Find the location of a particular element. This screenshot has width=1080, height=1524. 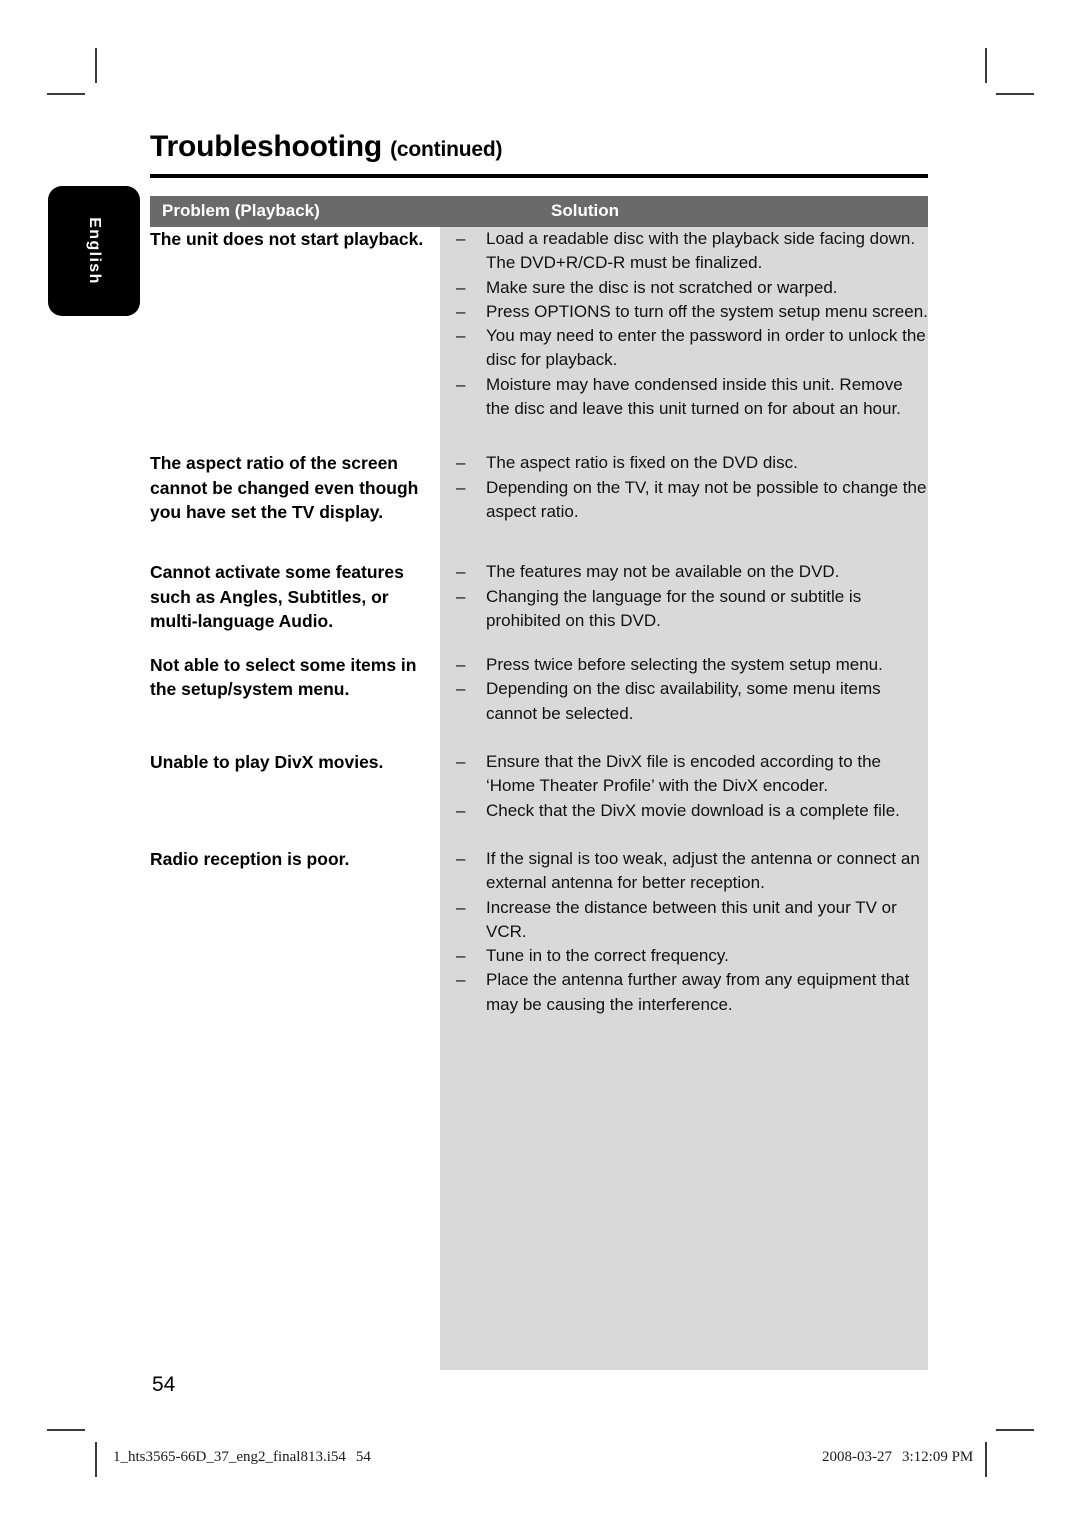

footer-time: 3:12:09 PM is located at coordinates (938, 1457).